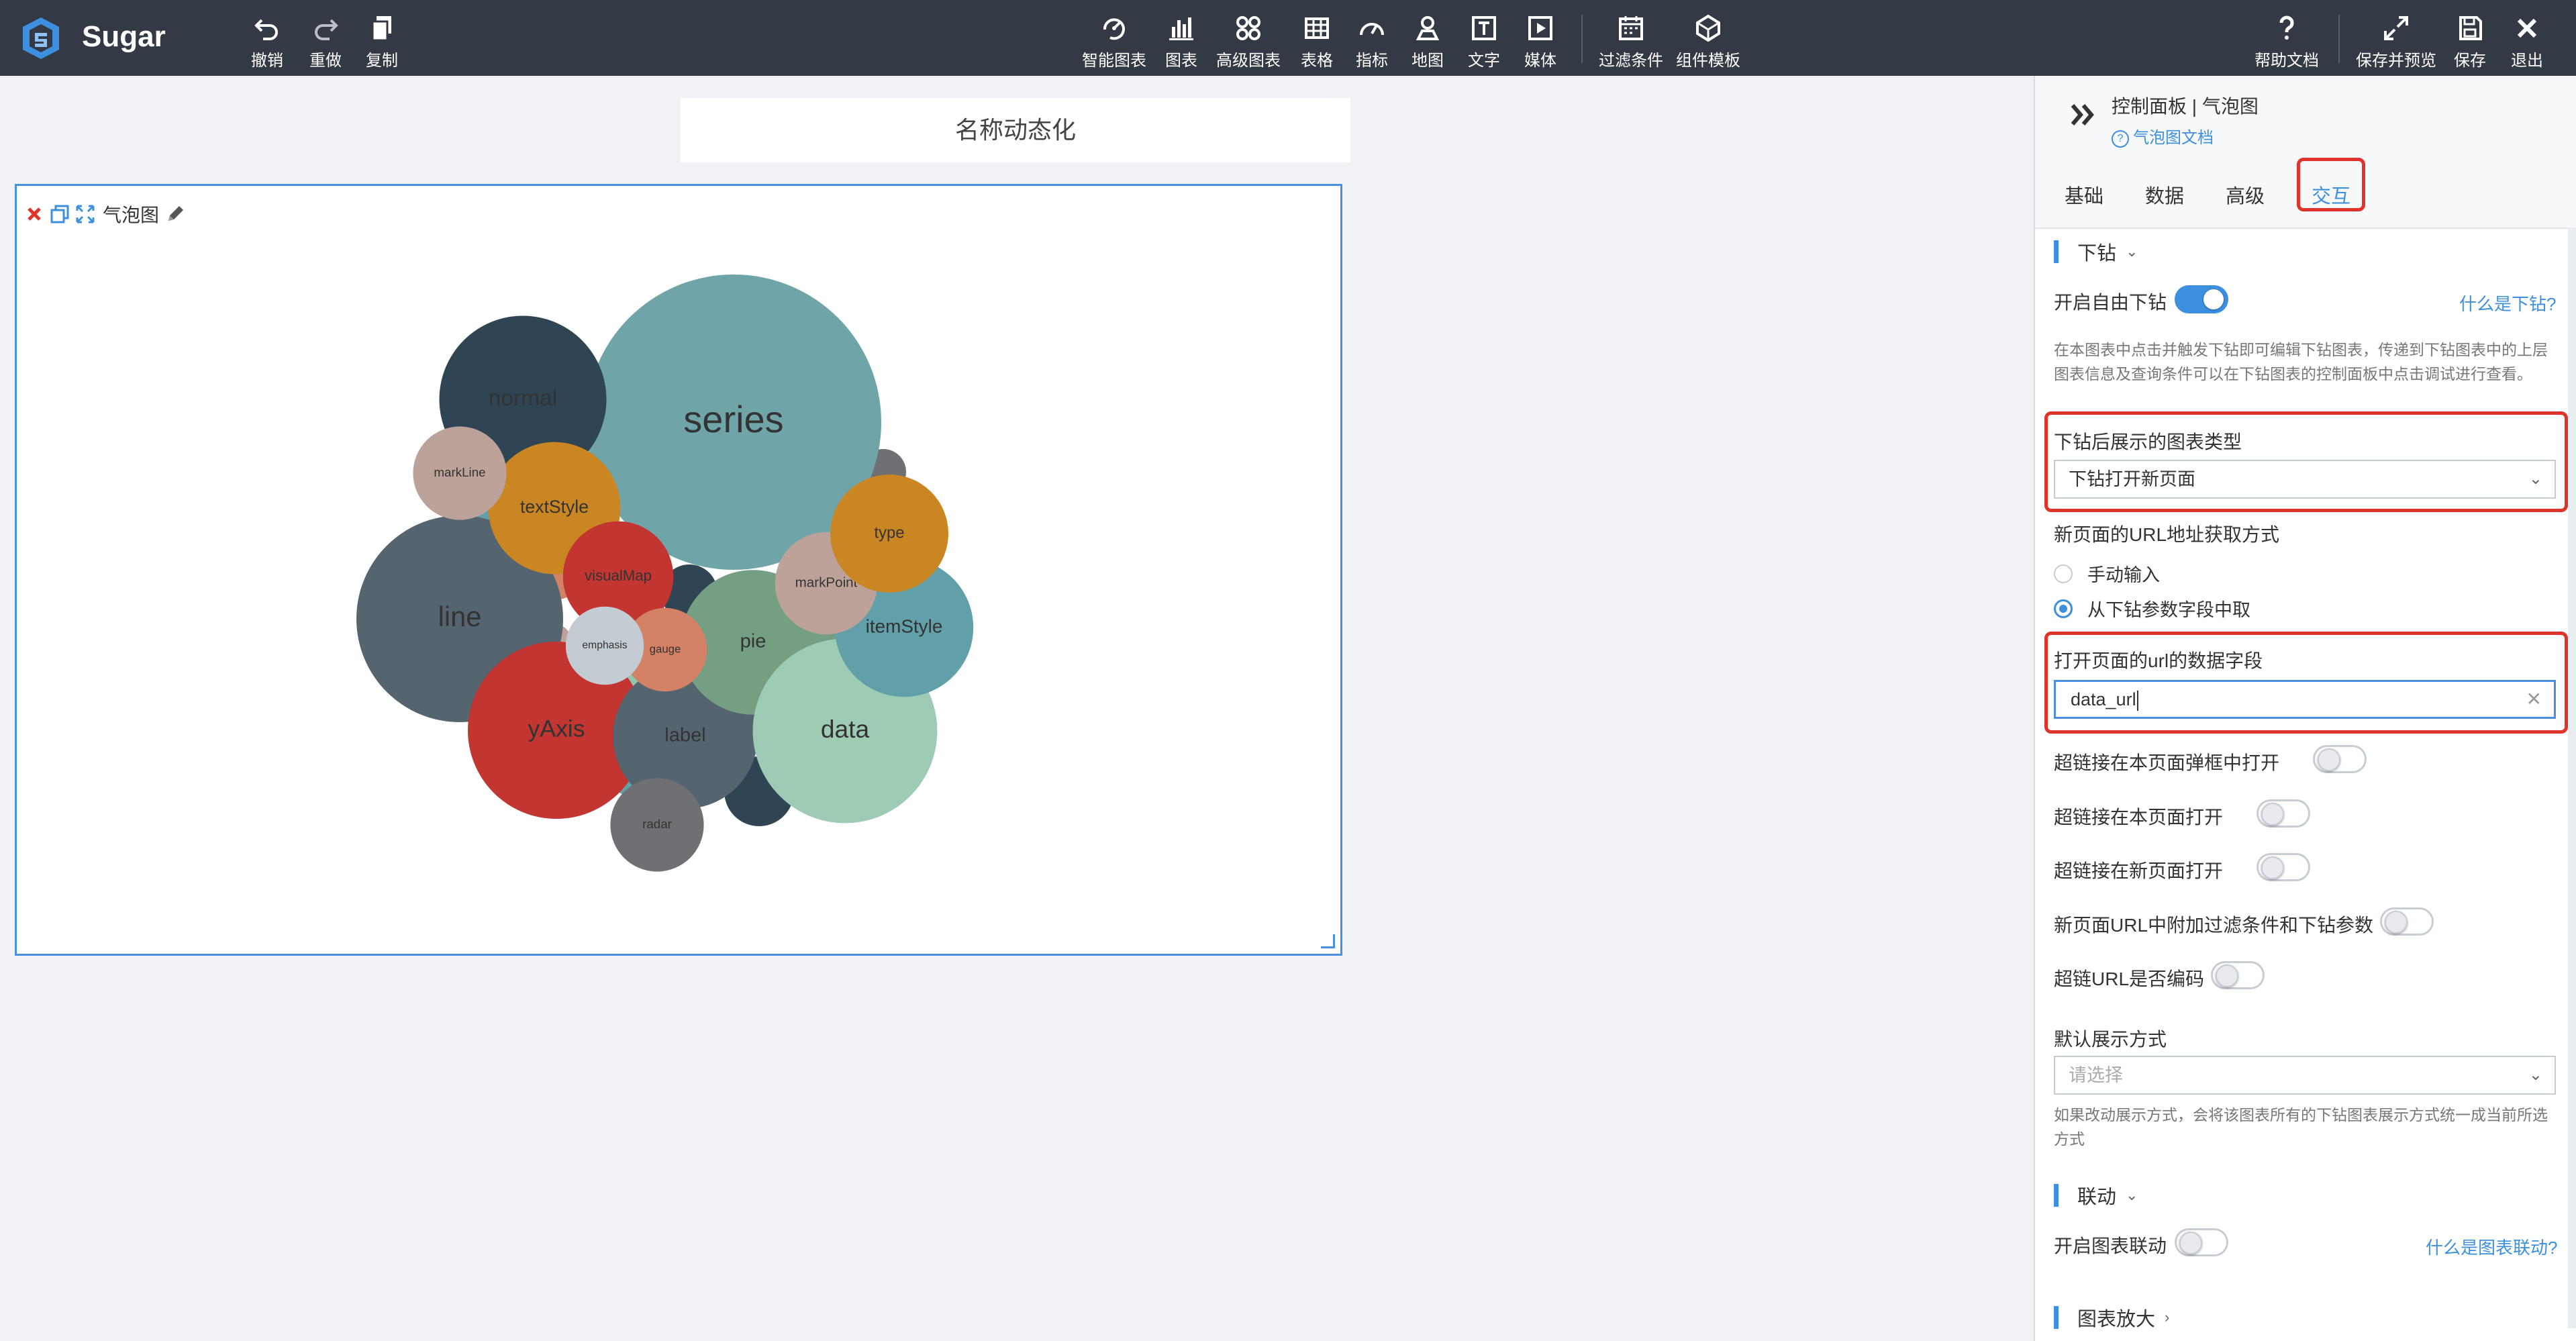 Image resolution: width=2576 pixels, height=1341 pixels. What do you see at coordinates (2238, 975) in the screenshot?
I see `toggle-encode-url-switch` at bounding box center [2238, 975].